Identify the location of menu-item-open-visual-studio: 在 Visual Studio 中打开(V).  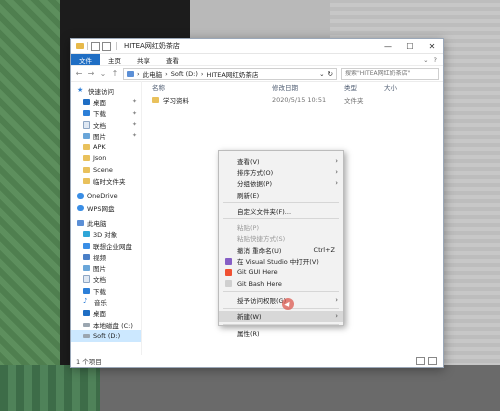
(281, 260).